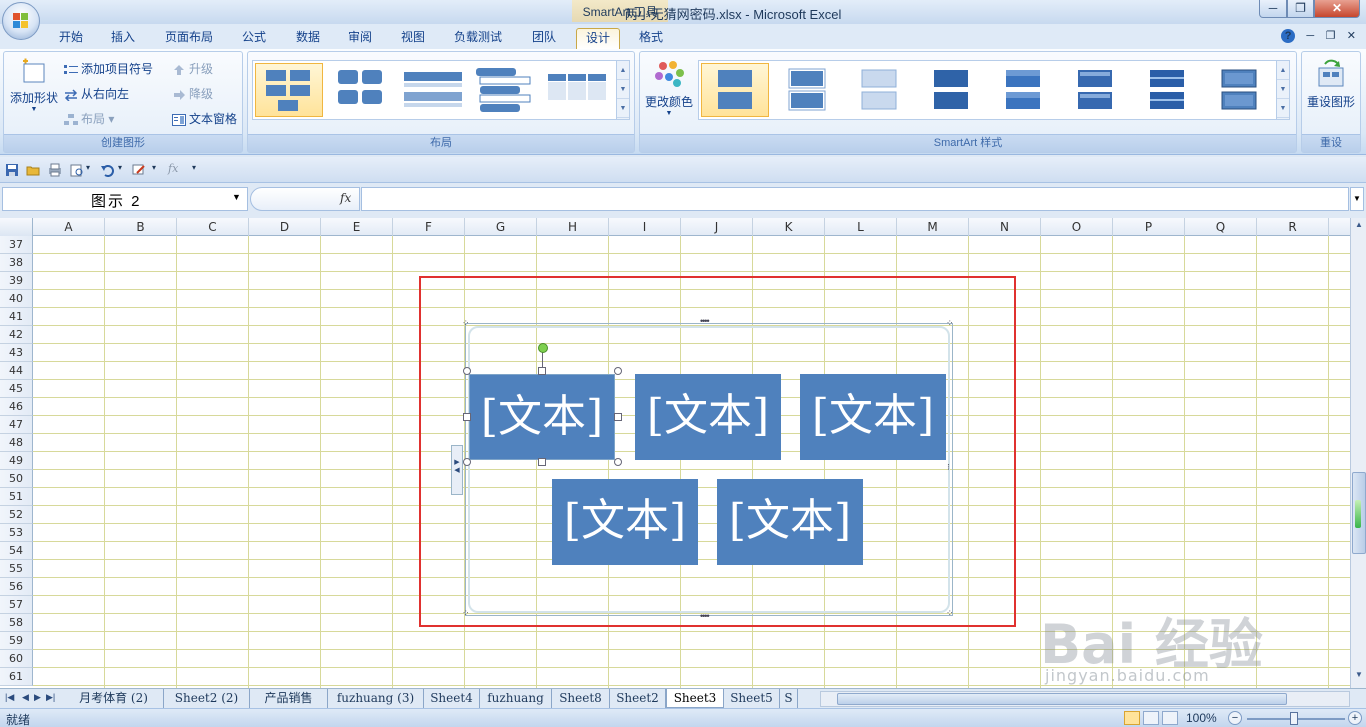 Image resolution: width=1366 pixels, height=727 pixels. I want to click on row-header: 59, so click(16, 641).